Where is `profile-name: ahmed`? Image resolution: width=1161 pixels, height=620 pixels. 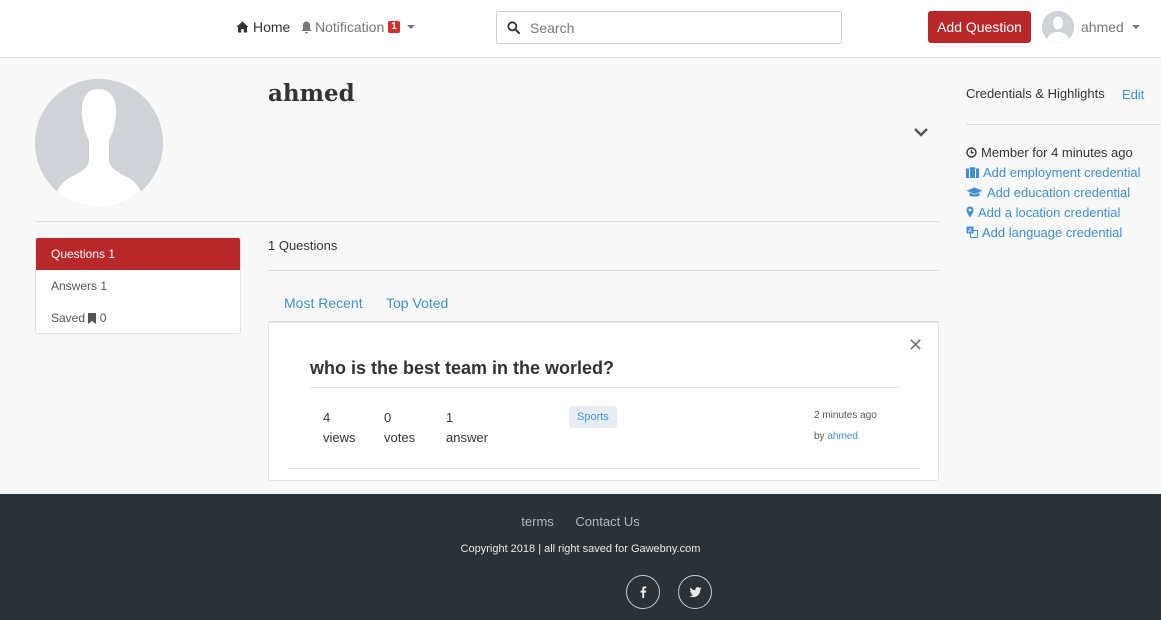 profile-name: ahmed is located at coordinates (311, 93).